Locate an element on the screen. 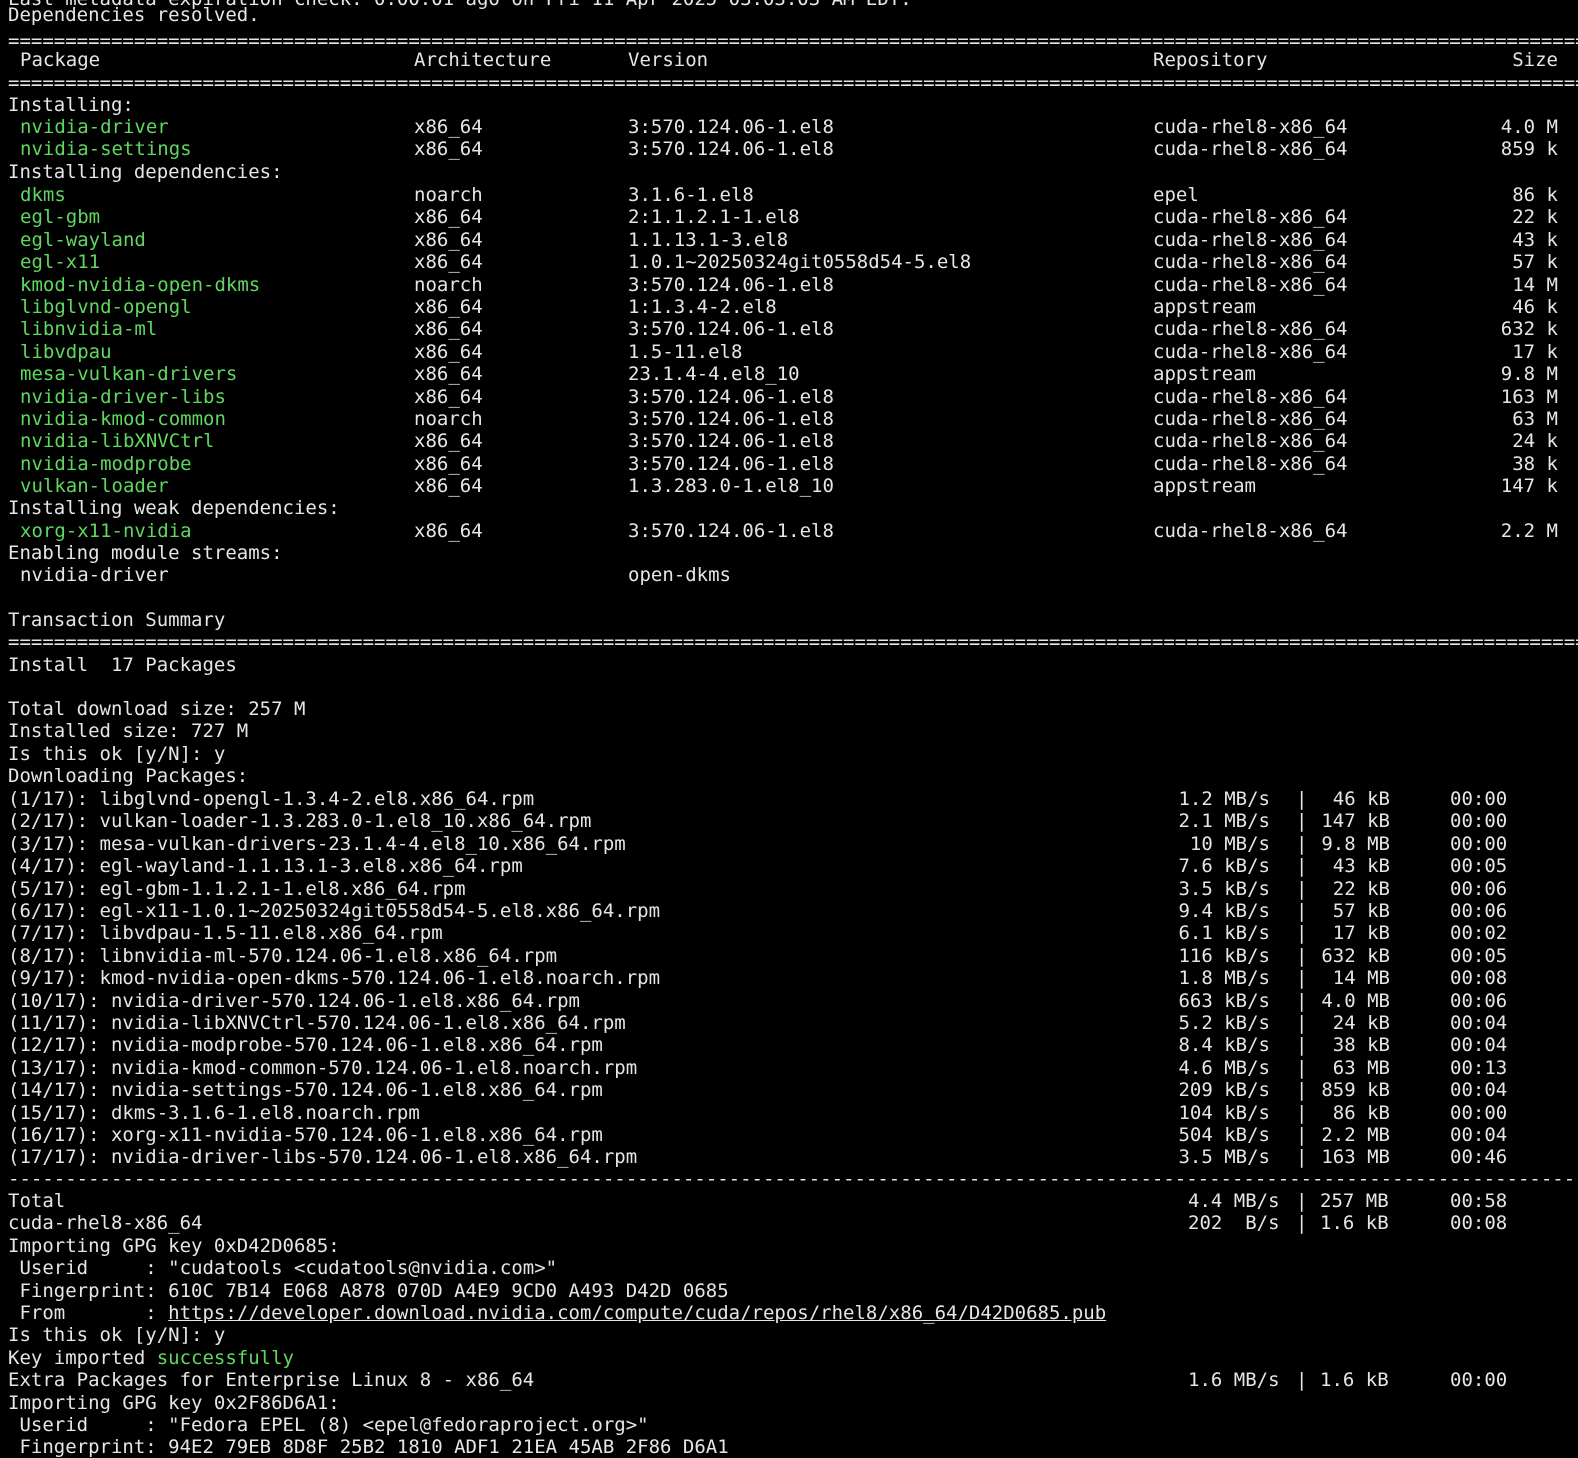 Image resolution: width=1578 pixels, height=1458 pixels. package-name: nvidia-settings is located at coordinates (106, 149).